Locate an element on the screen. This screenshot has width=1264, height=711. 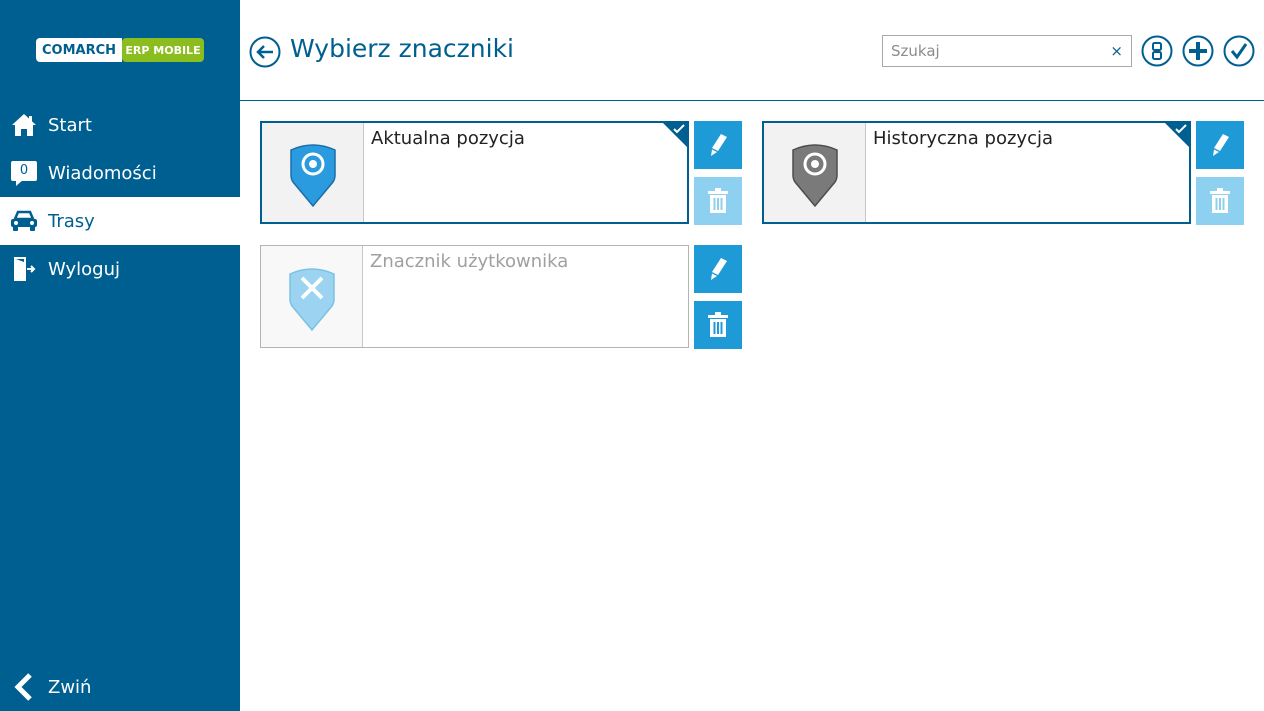
clear-search-button: × is located at coordinates (1116, 51).